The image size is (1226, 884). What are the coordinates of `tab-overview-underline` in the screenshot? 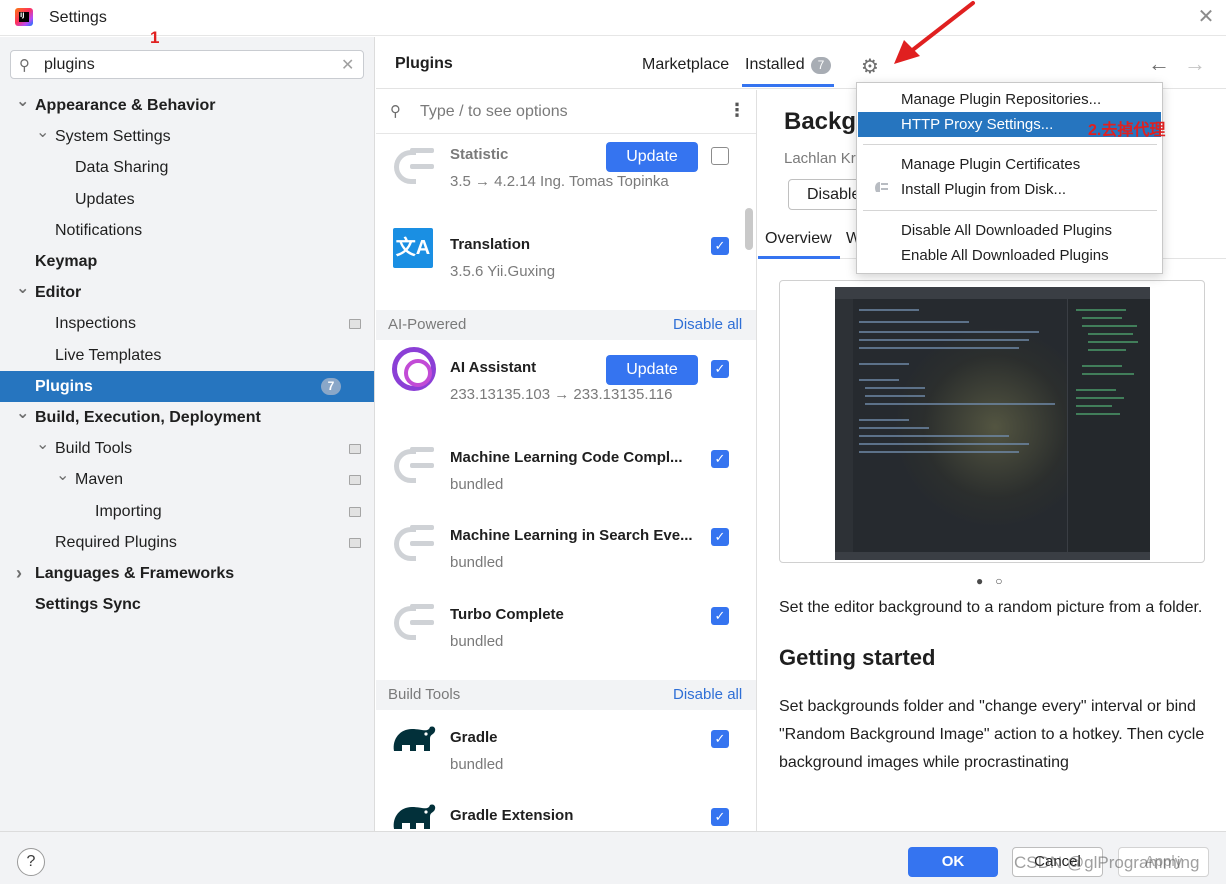 It's located at (799, 257).